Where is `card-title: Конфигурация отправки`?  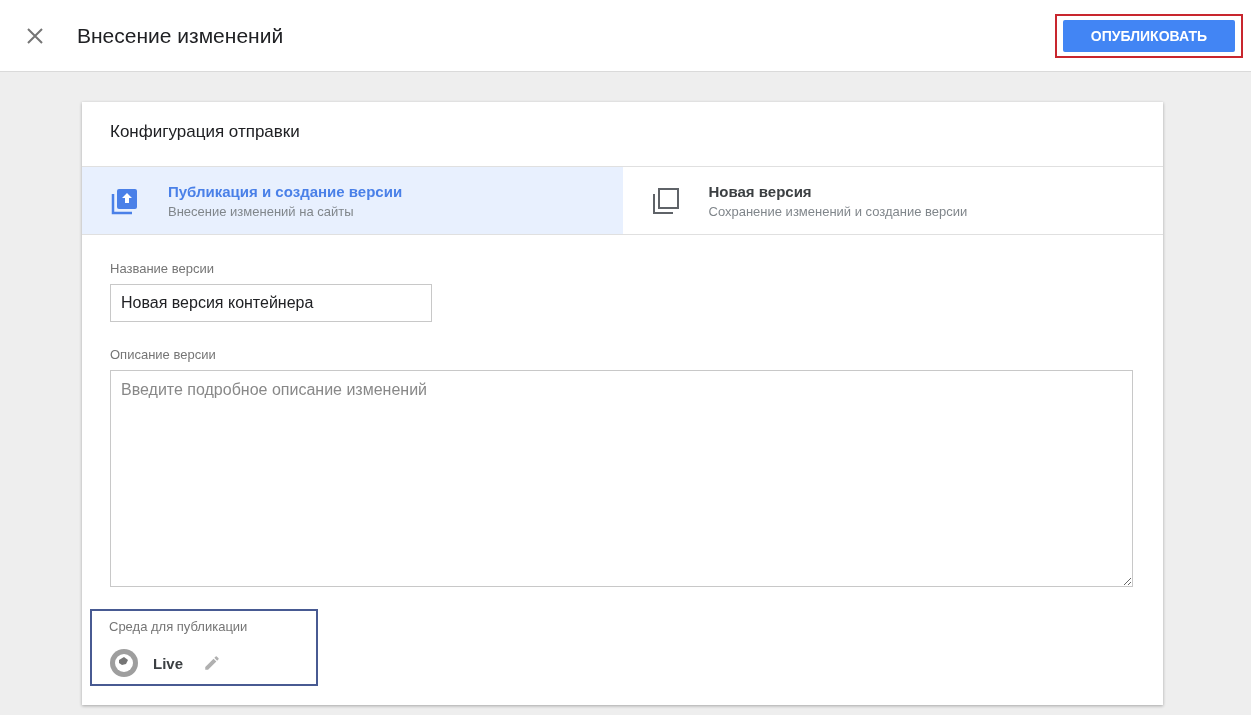
card-title: Конфигурация отправки is located at coordinates (205, 132).